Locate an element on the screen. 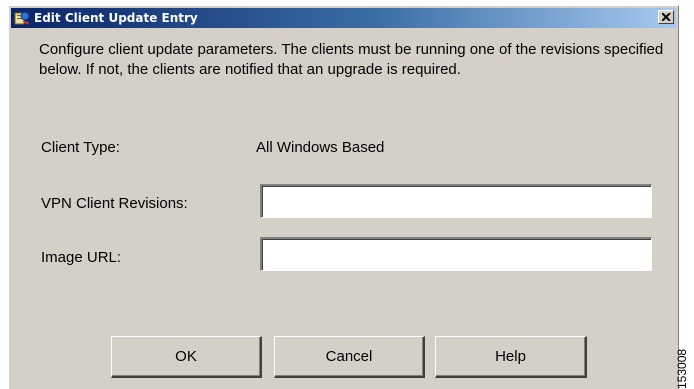 Image resolution: width=694 pixels, height=389 pixels. figure-id-label: 153008 is located at coordinates (682, 368).